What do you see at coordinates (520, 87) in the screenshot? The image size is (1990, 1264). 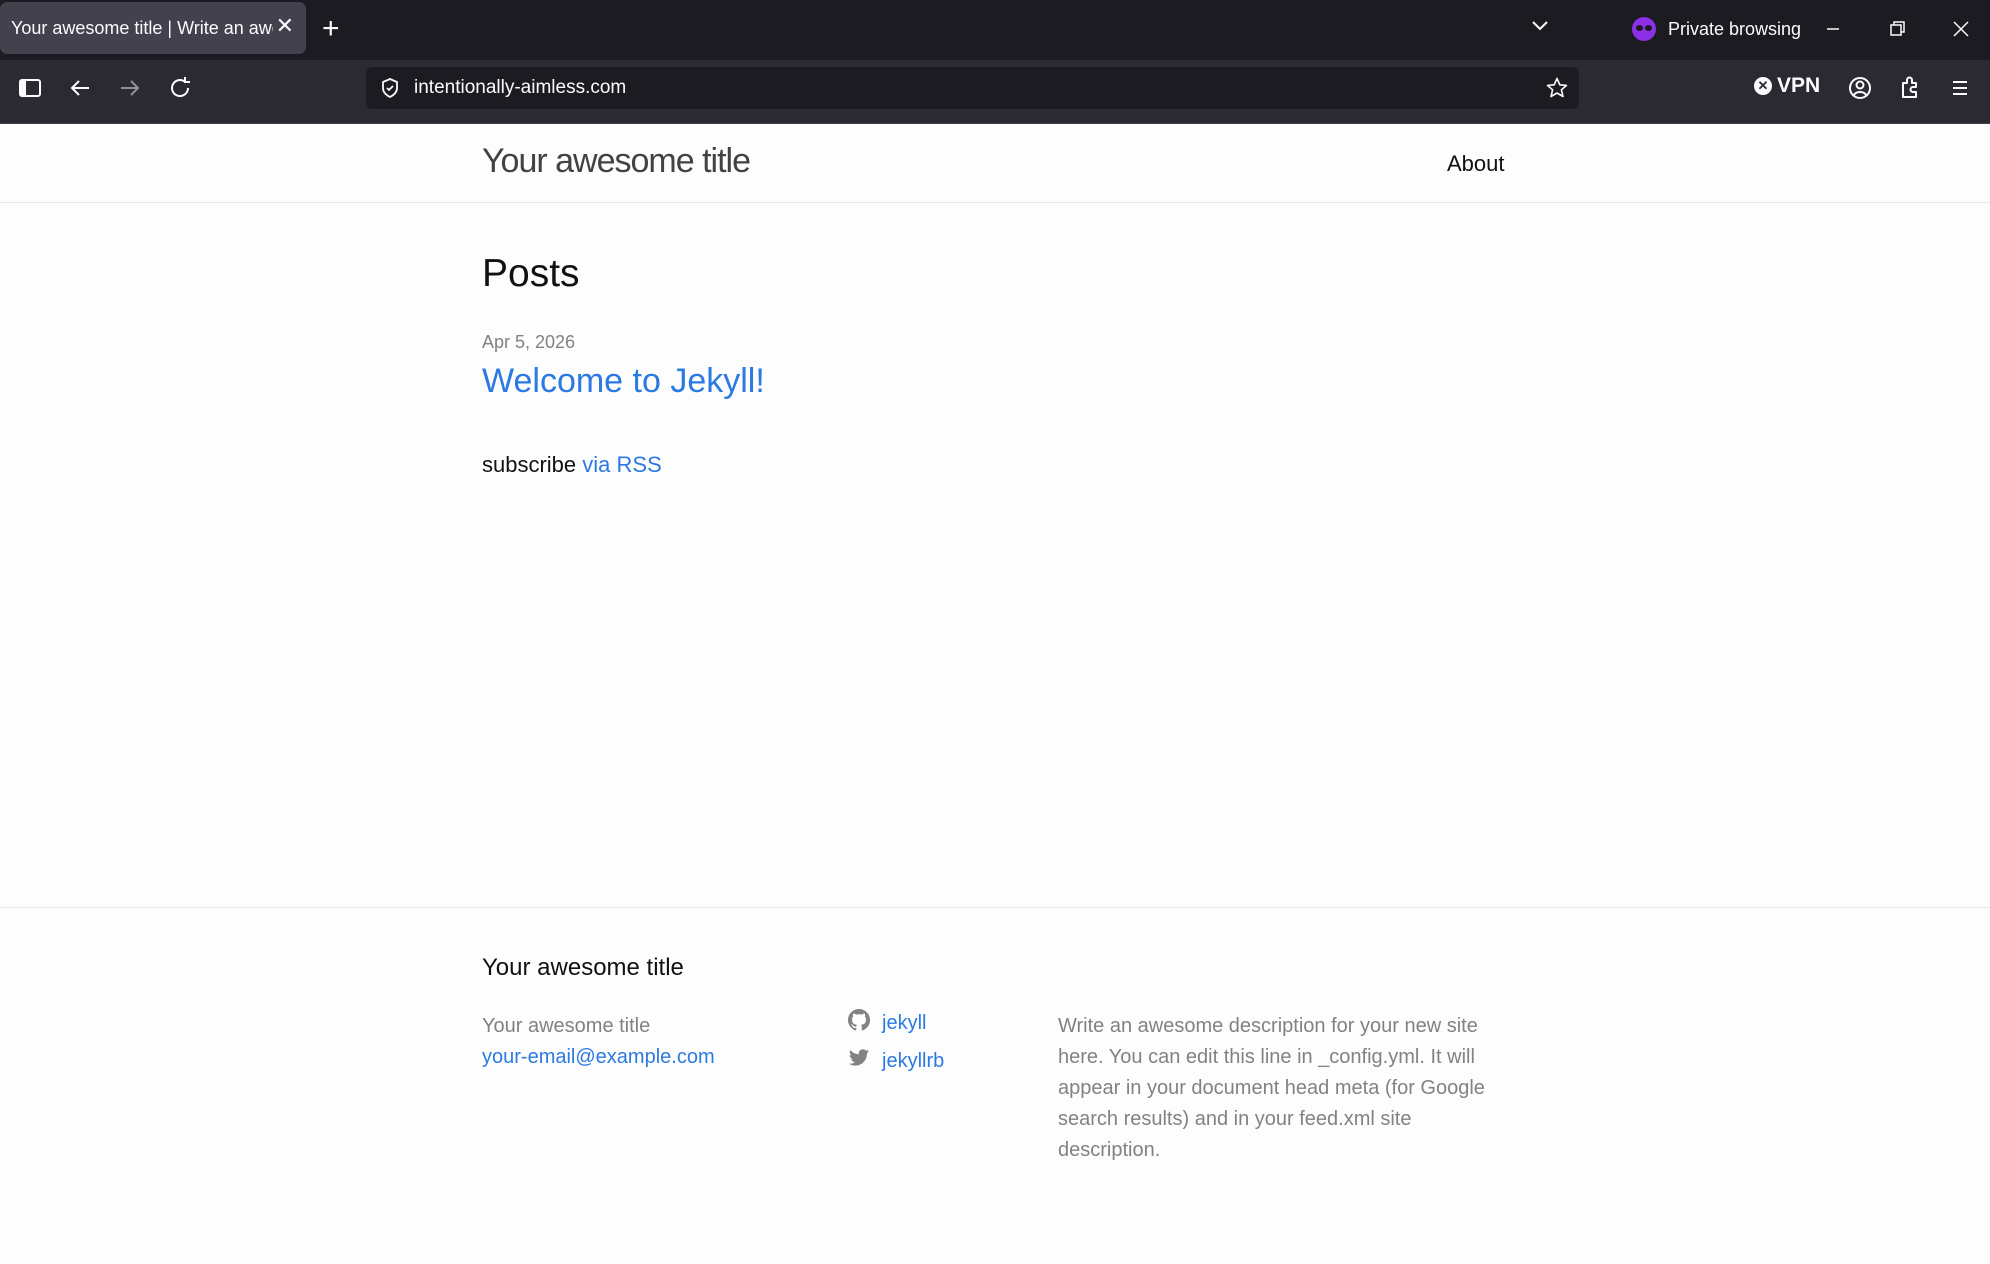 I see `url-text: intentionally-aimless.com` at bounding box center [520, 87].